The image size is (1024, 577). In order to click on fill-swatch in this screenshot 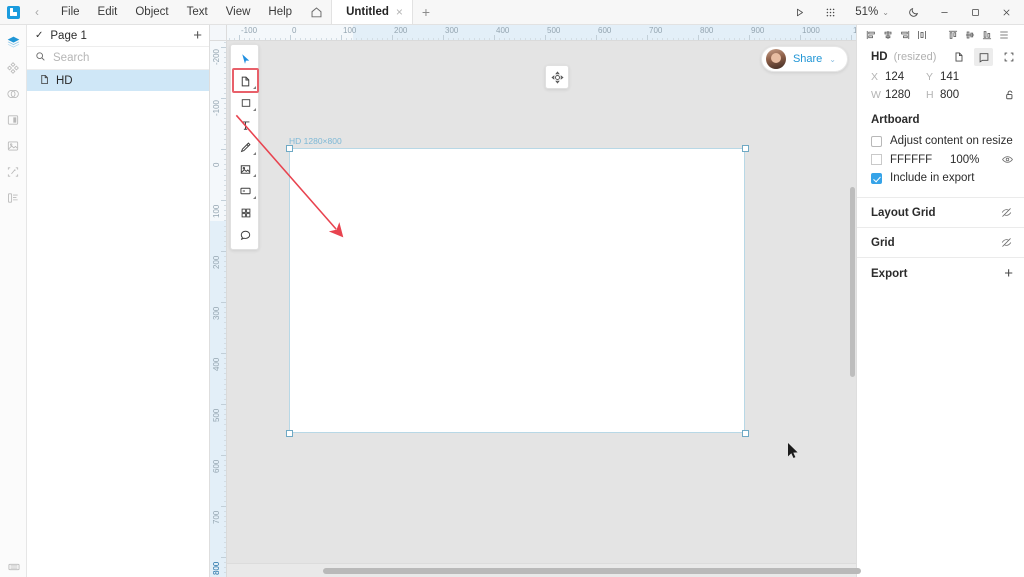, I will do `click(876, 159)`.